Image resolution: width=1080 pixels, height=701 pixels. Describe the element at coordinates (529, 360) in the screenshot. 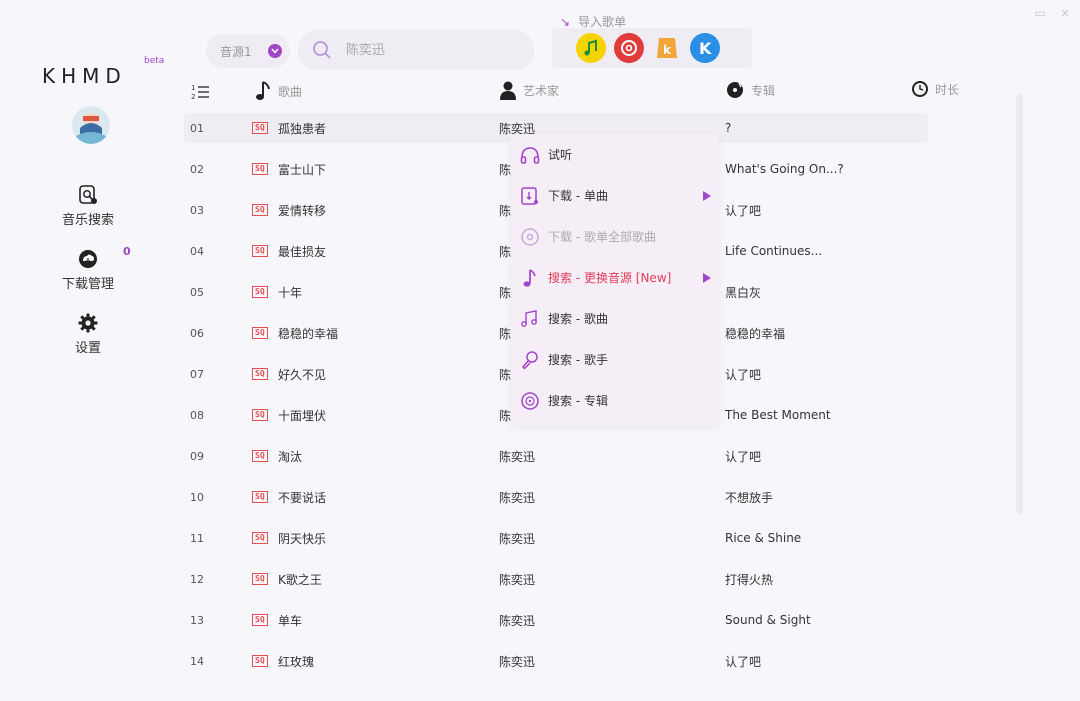

I see `microphone-icon` at that location.